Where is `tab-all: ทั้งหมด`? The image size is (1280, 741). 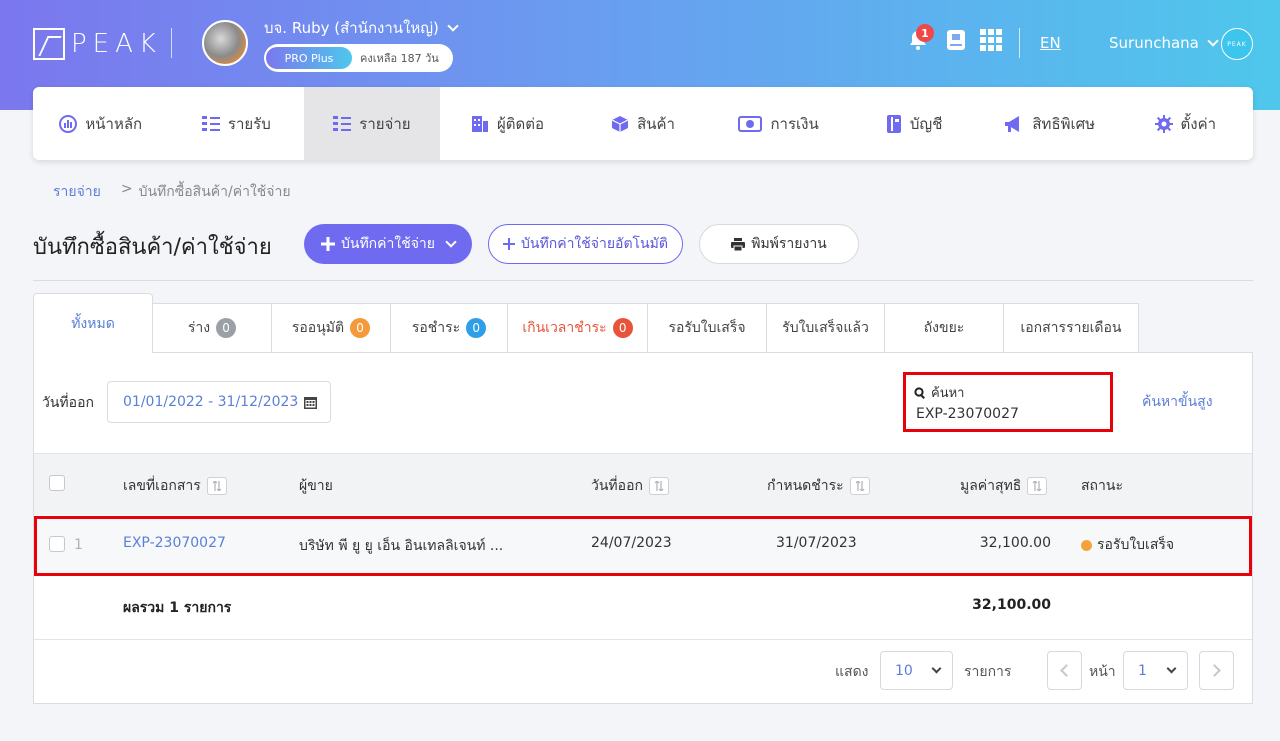
tab-all: ทั้งหมด is located at coordinates (93, 323).